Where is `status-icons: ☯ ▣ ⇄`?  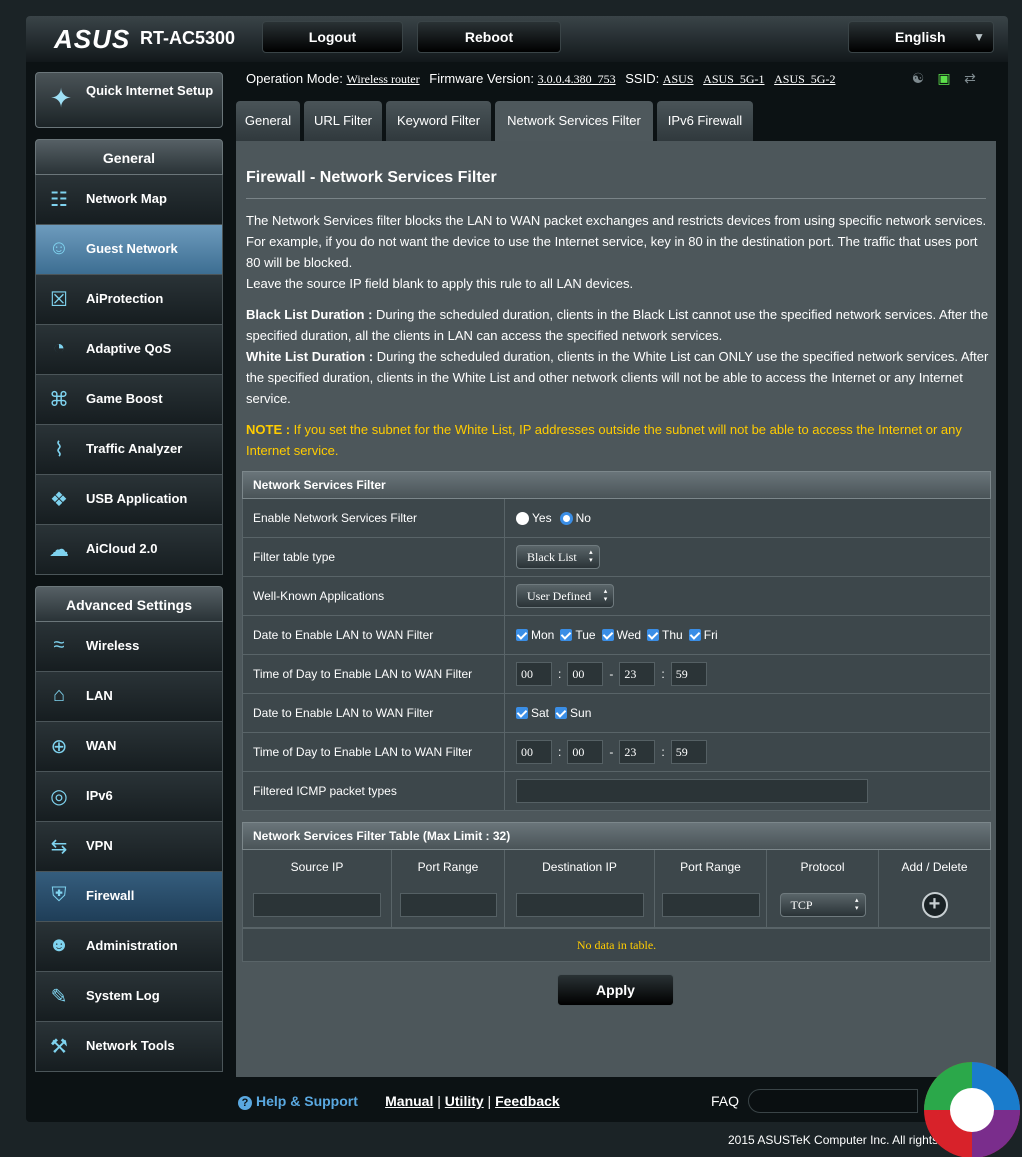 status-icons: ☯ ▣ ⇄ is located at coordinates (947, 79).